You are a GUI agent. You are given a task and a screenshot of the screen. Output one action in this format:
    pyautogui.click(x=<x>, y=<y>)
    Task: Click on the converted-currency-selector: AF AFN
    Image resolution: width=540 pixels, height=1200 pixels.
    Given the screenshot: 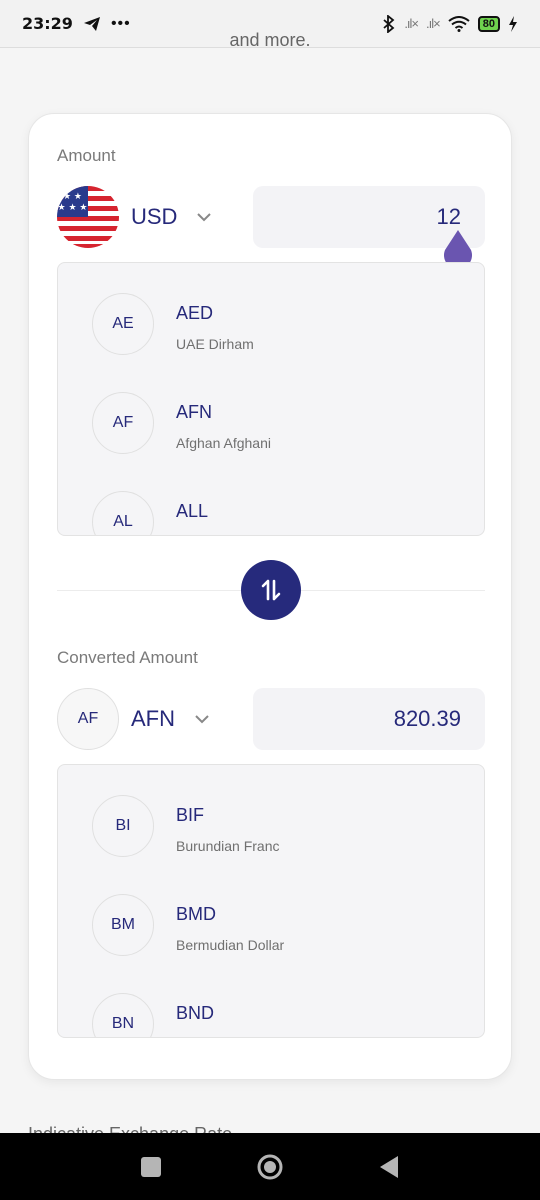 What is the action you would take?
    pyautogui.click(x=134, y=719)
    